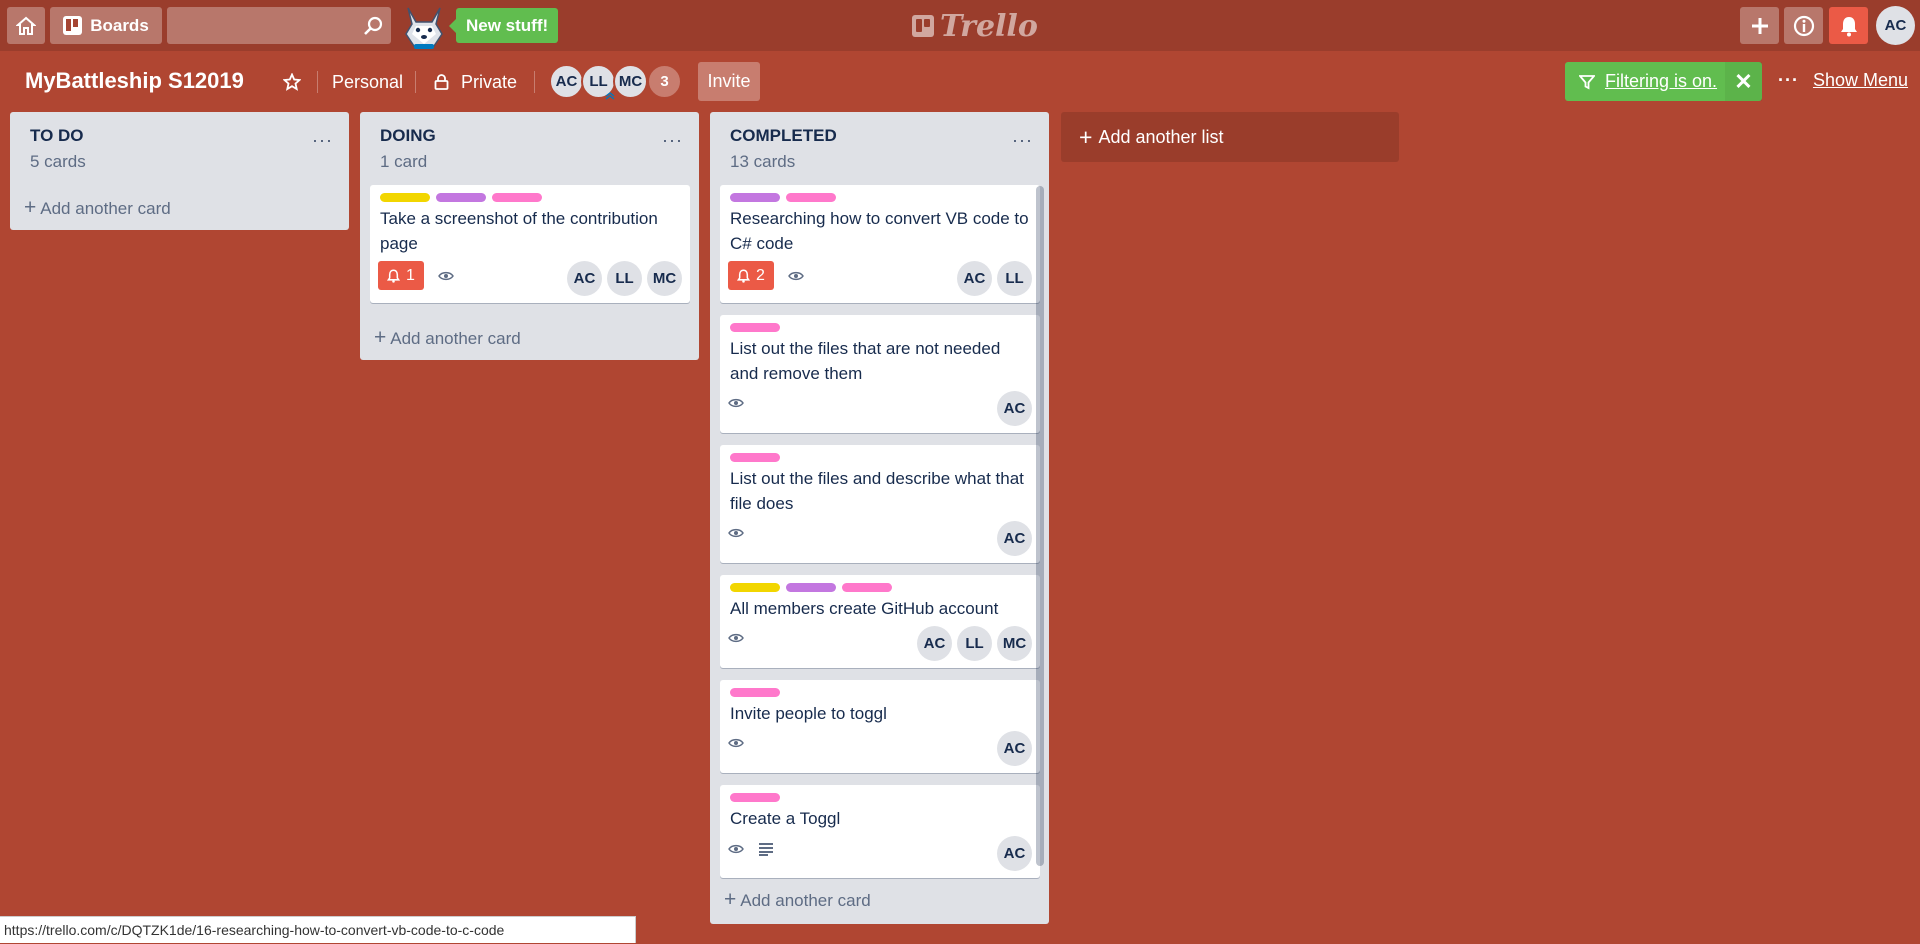 The height and width of the screenshot is (944, 1920). What do you see at coordinates (1803, 25) in the screenshot?
I see `info-button` at bounding box center [1803, 25].